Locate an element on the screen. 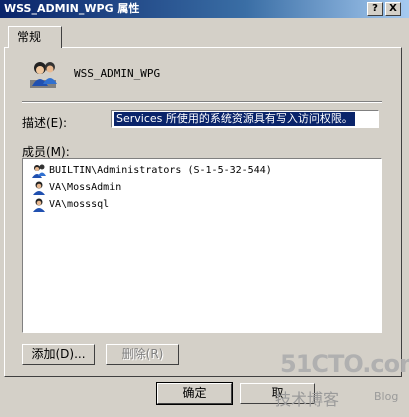 The height and width of the screenshot is (417, 409). remove-button: 删除(R) is located at coordinates (142, 354).